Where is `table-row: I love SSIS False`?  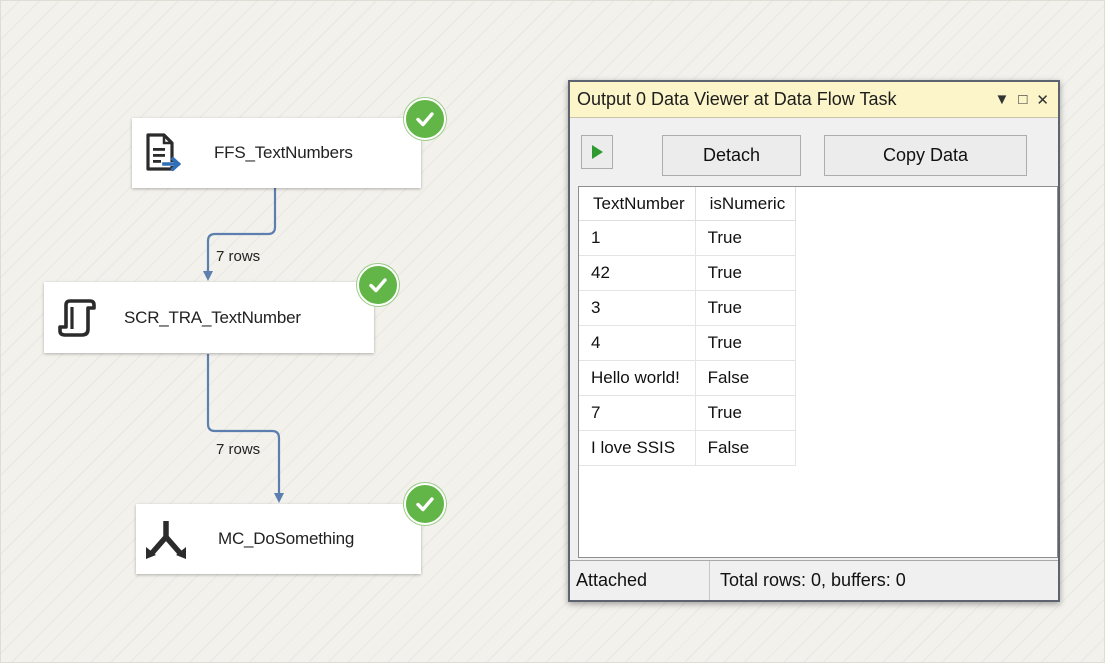
table-row: I love SSIS False is located at coordinates (688, 448).